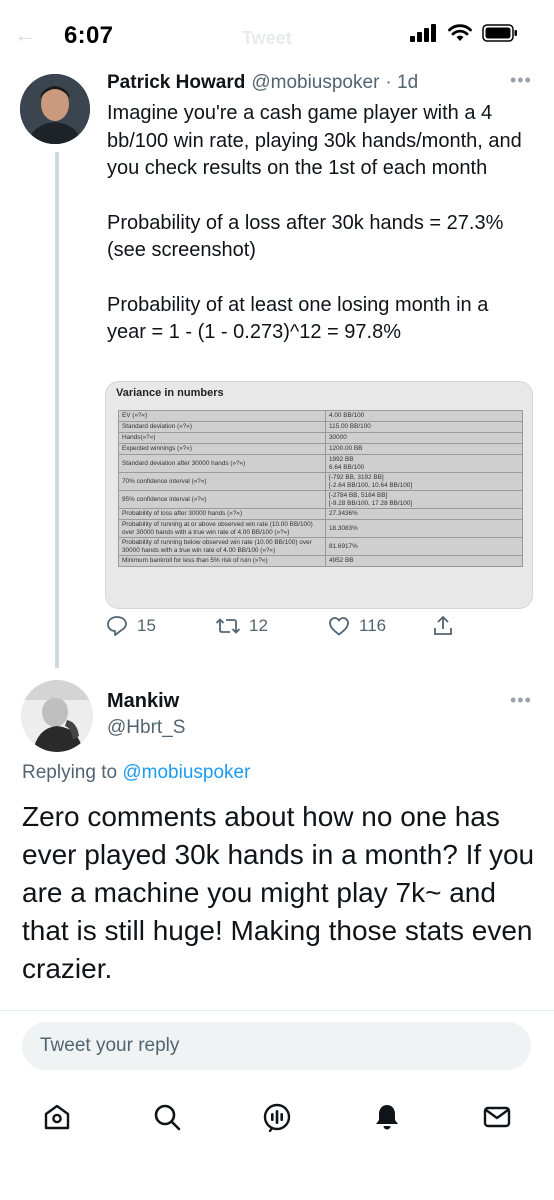 This screenshot has height=1200, width=554. Describe the element at coordinates (25, 35) in the screenshot. I see `back-arrow-icon: ←` at that location.